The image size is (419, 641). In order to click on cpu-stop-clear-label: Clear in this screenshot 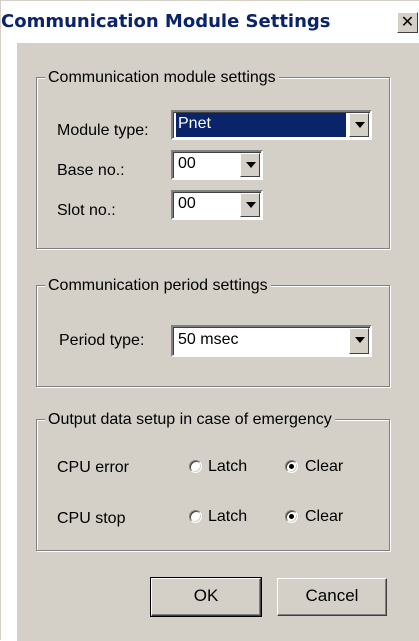, I will do `click(324, 516)`.